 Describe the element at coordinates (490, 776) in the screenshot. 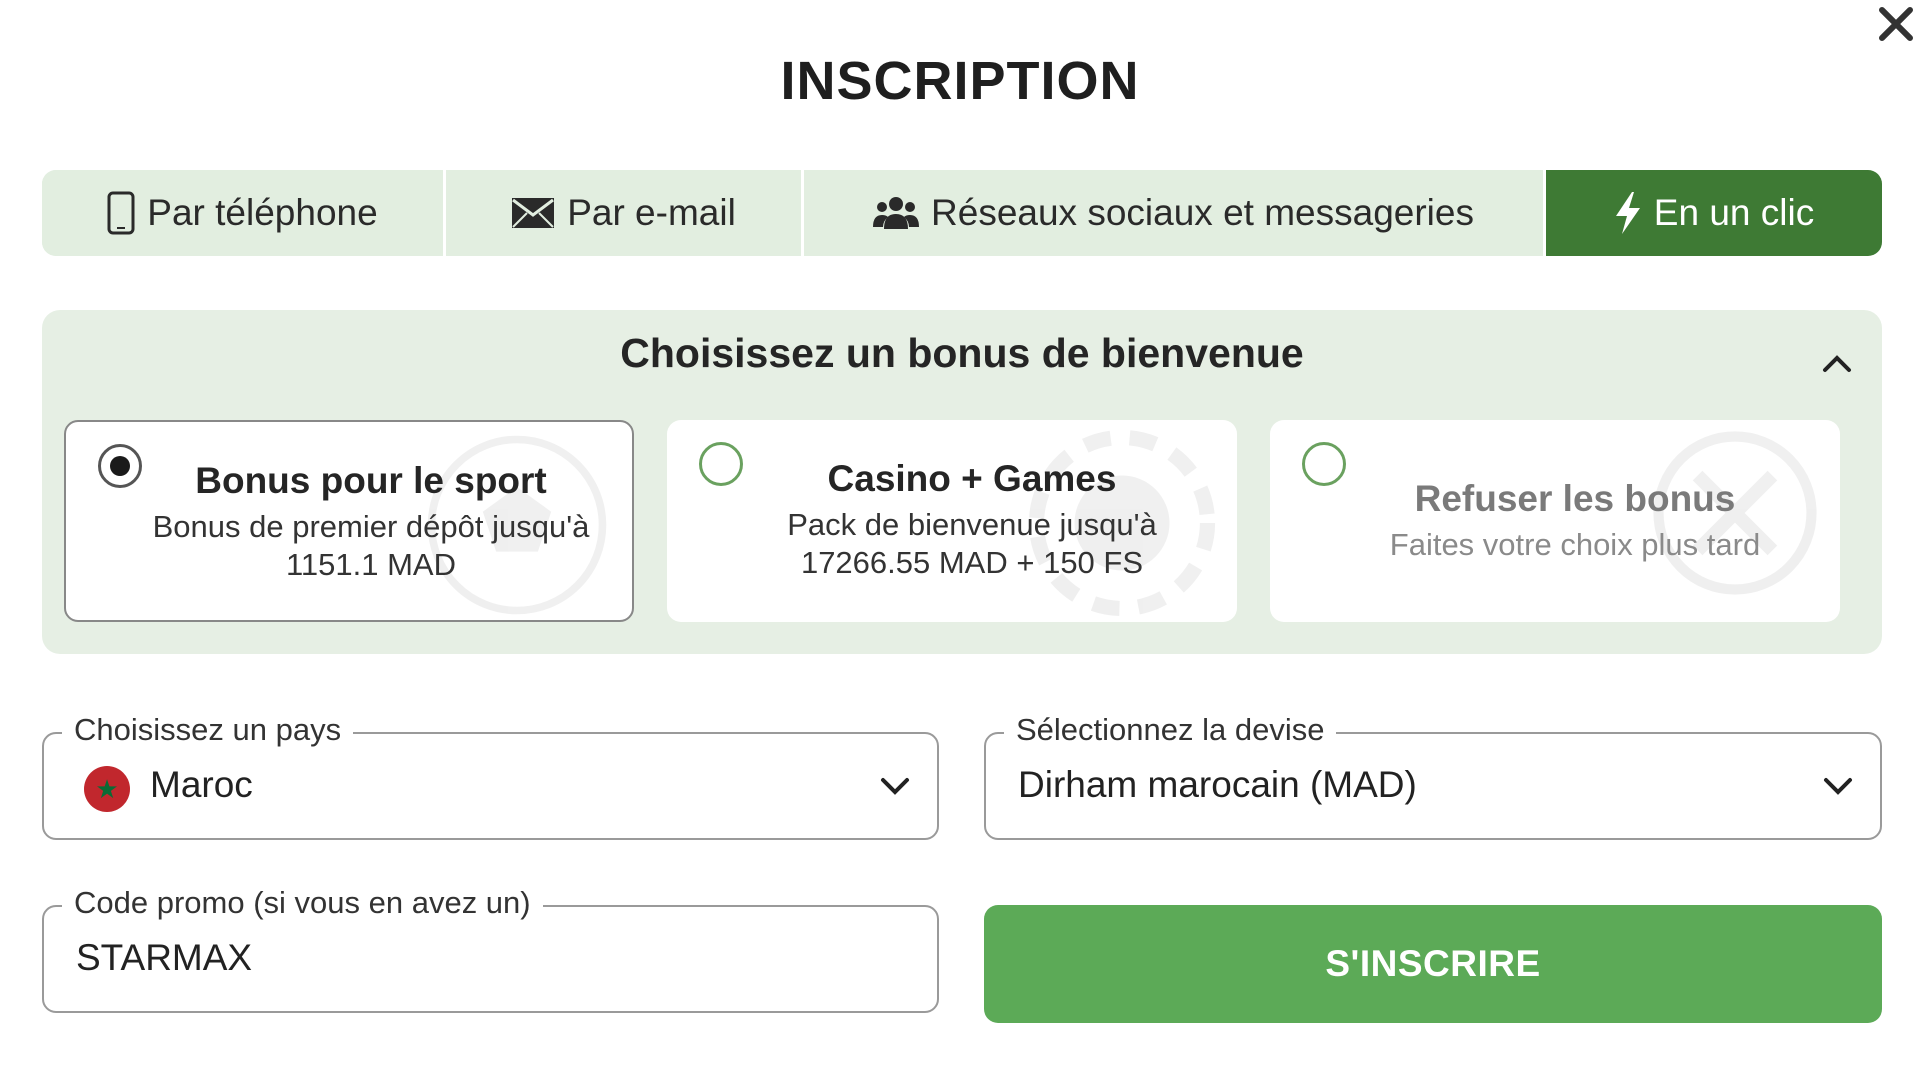

I see `country-select: Choisissez un pays ★ Maroc` at that location.